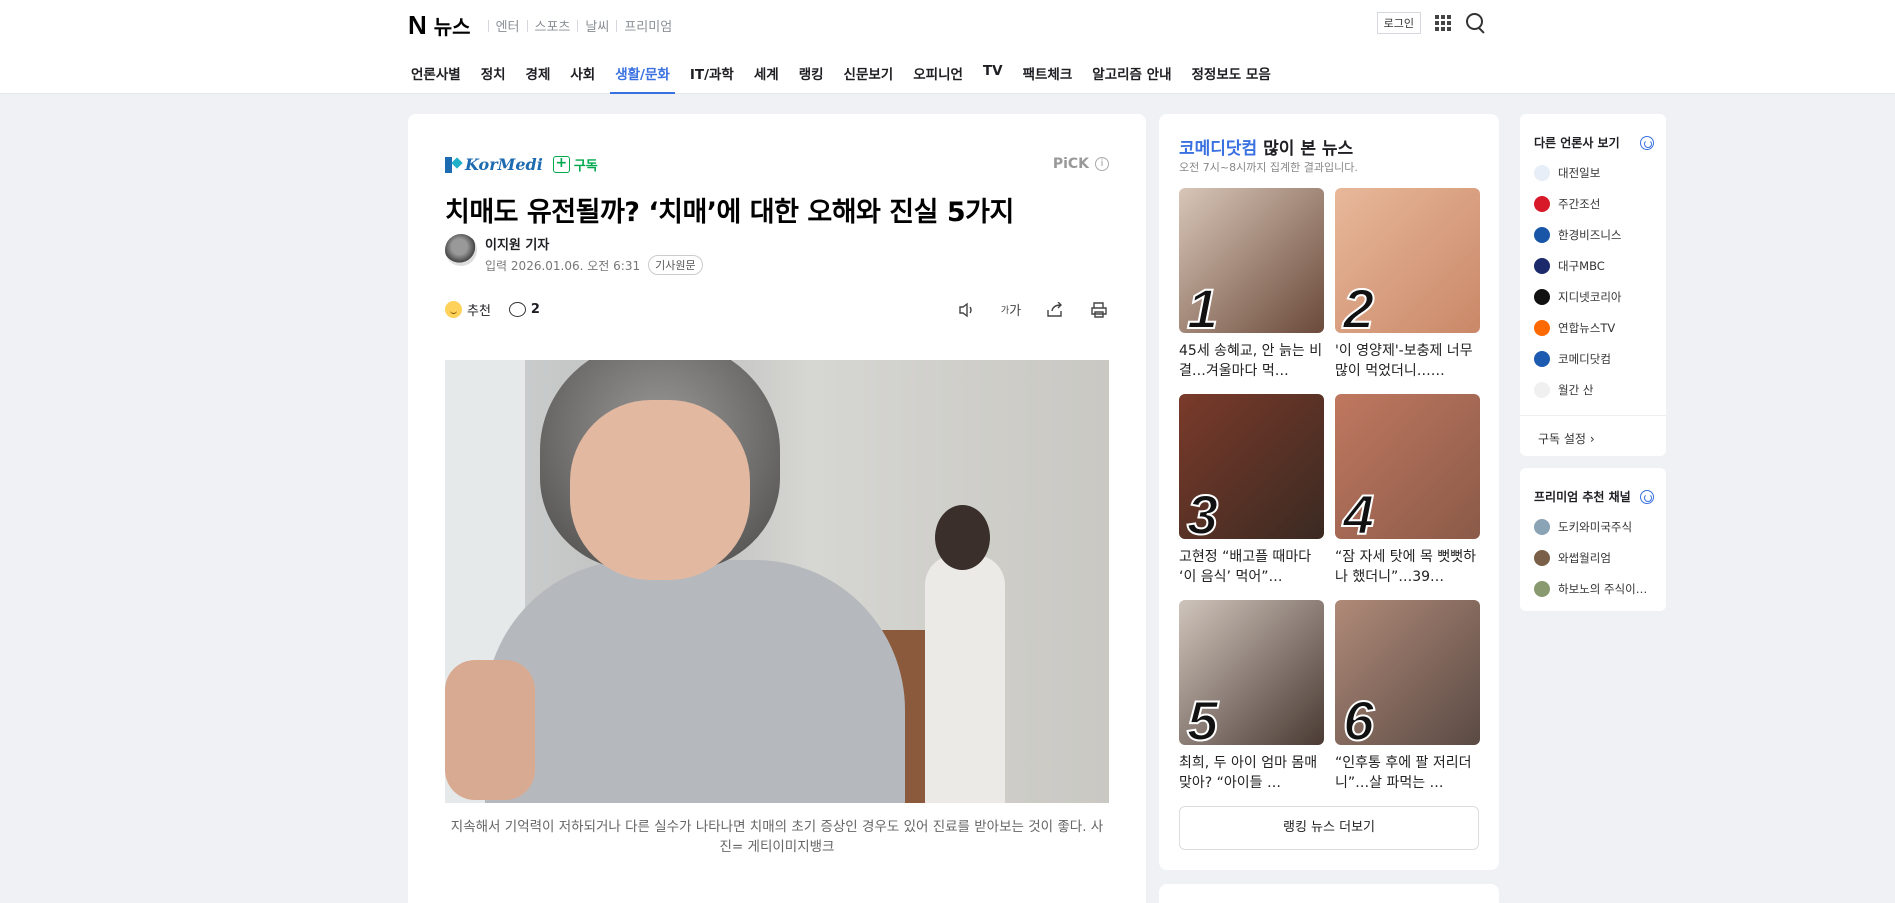  I want to click on other-press-item: 대전일보, so click(1600, 172).